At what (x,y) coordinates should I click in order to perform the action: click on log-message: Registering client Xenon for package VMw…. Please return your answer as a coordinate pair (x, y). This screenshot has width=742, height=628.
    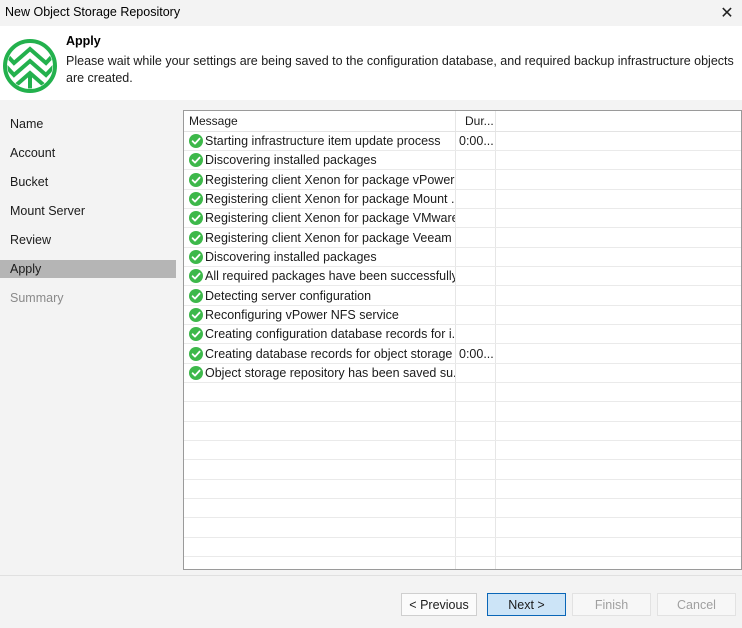
    Looking at the image, I should click on (330, 218).